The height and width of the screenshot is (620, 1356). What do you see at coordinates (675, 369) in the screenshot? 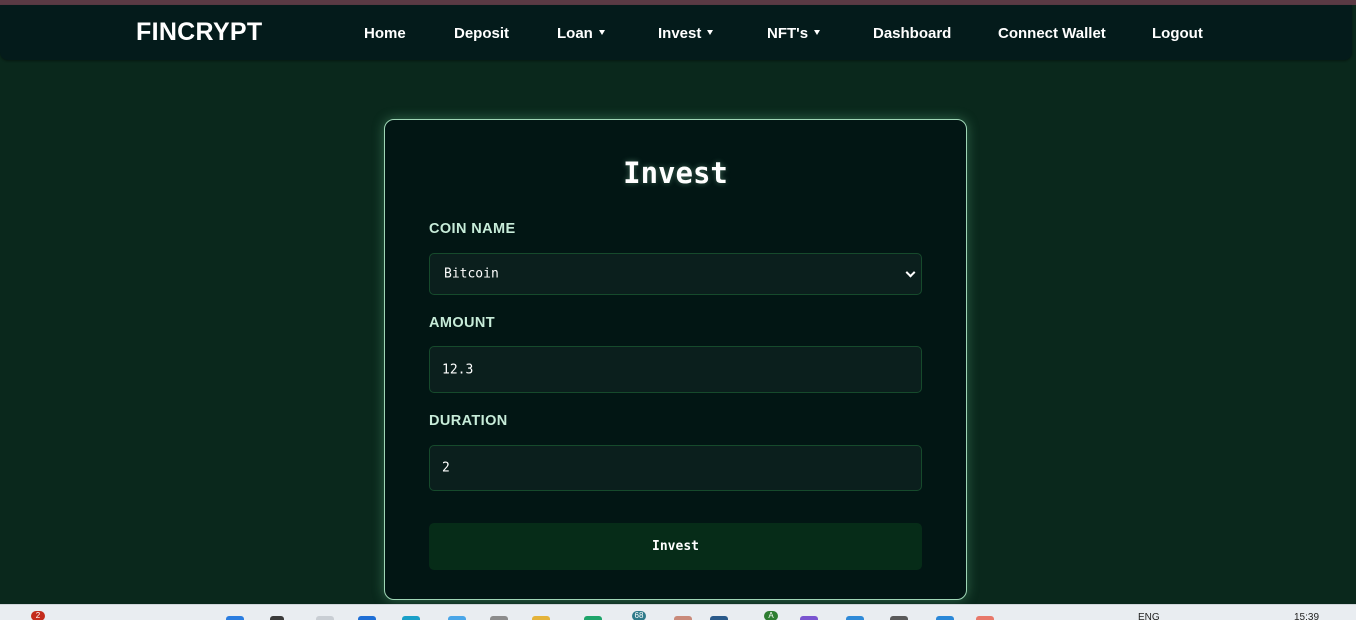
I see `amount-input: 12.3` at bounding box center [675, 369].